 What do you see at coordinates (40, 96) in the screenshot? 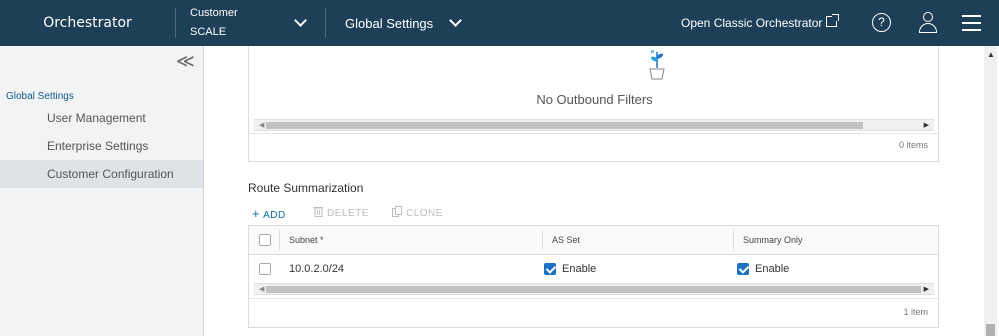
I see `sidebar-section-global-settings: Global Settings` at bounding box center [40, 96].